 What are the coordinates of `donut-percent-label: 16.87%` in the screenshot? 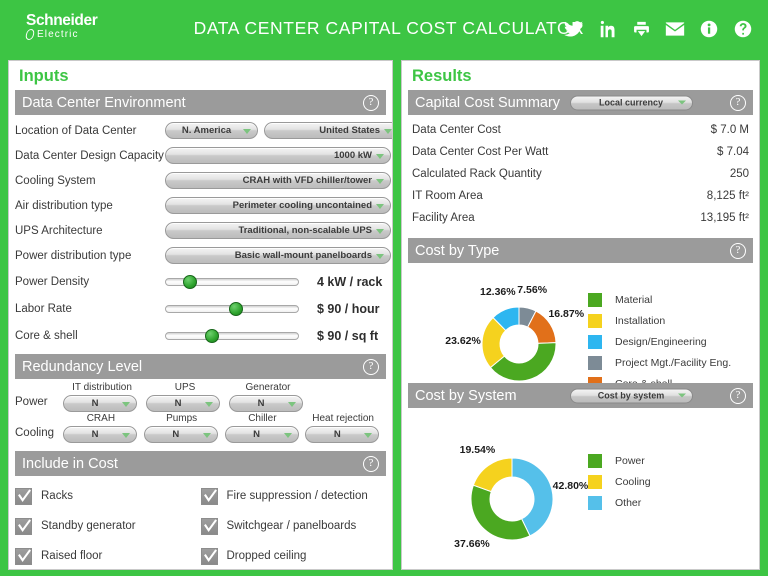 It's located at (566, 313).